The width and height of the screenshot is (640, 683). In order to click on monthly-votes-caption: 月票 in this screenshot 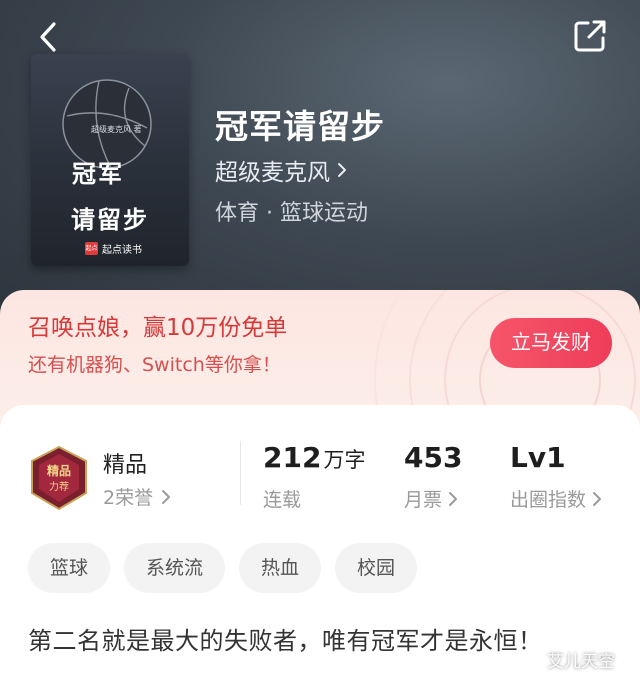, I will do `click(423, 500)`.